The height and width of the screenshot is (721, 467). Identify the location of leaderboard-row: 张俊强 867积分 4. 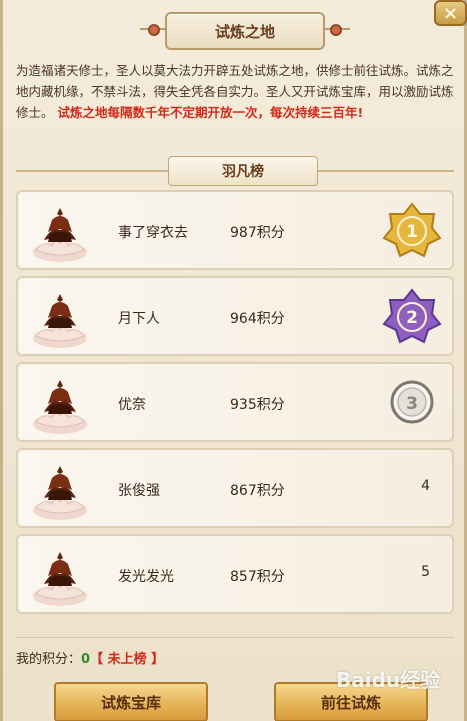
(235, 488).